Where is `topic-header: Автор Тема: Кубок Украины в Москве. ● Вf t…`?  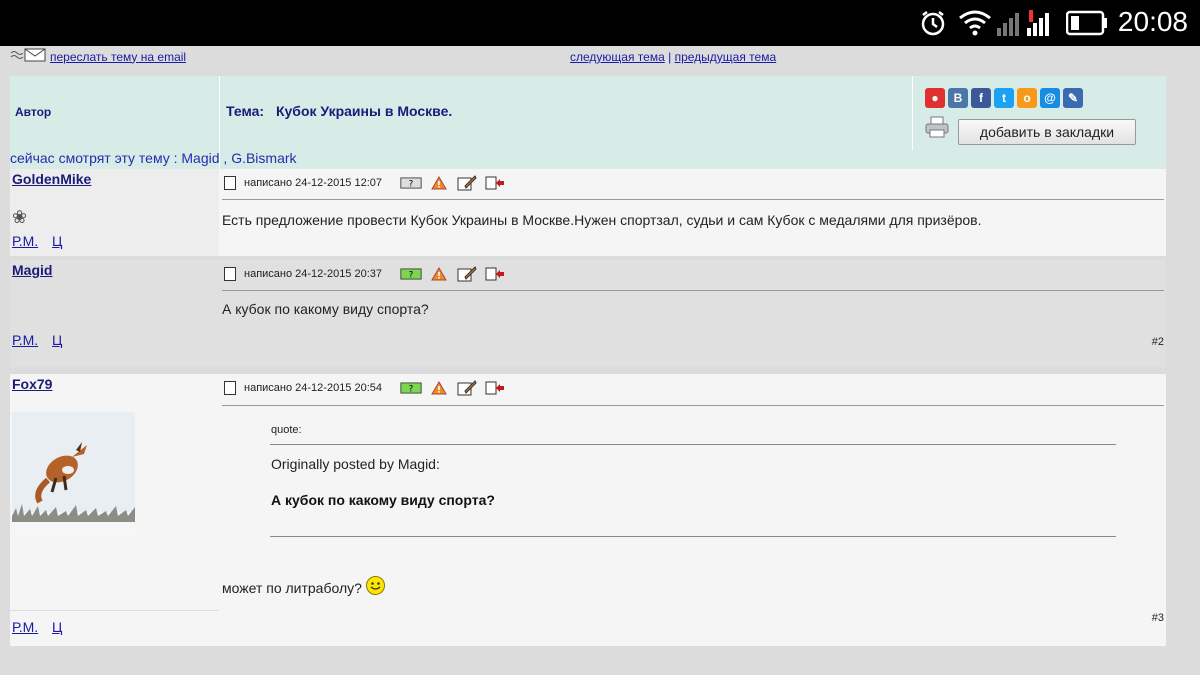 topic-header: Автор Тема: Кубок Украины в Москве. ● Вf t… is located at coordinates (588, 122).